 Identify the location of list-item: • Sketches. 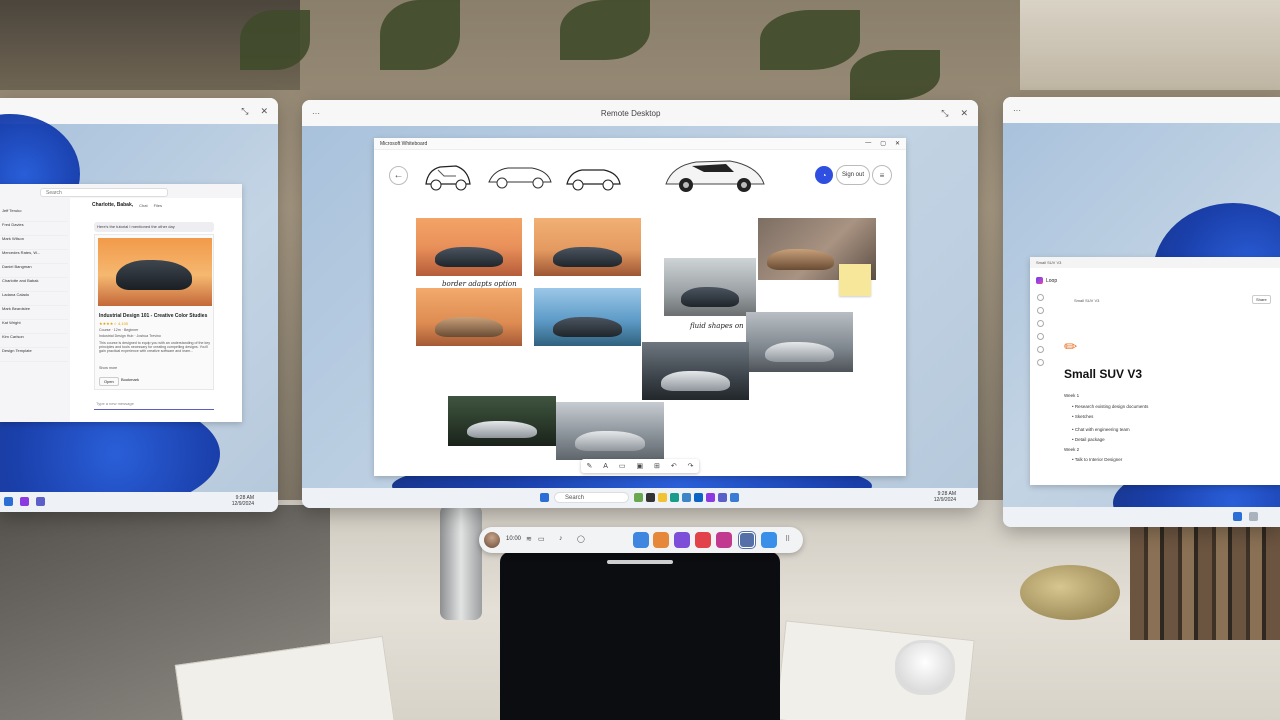
(1082, 416).